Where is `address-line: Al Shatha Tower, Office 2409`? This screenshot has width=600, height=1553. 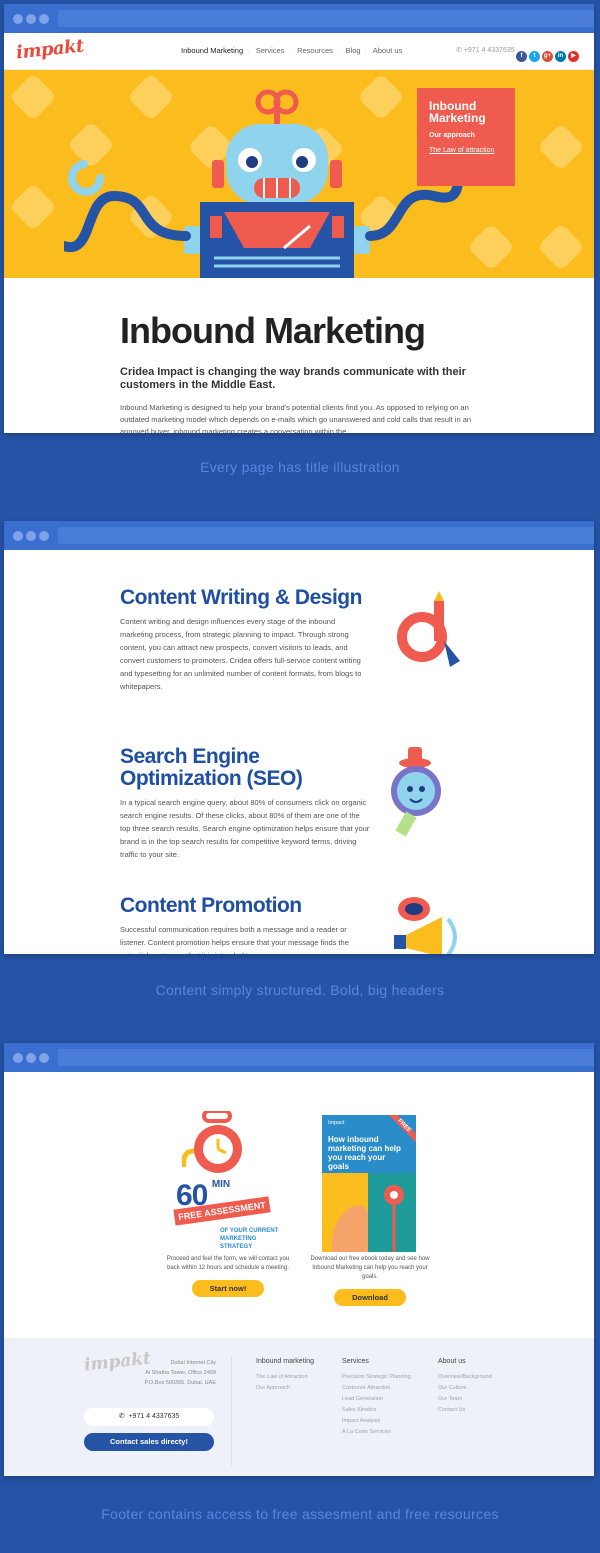 address-line: Al Shatha Tower, Office 2409 is located at coordinates (180, 1373).